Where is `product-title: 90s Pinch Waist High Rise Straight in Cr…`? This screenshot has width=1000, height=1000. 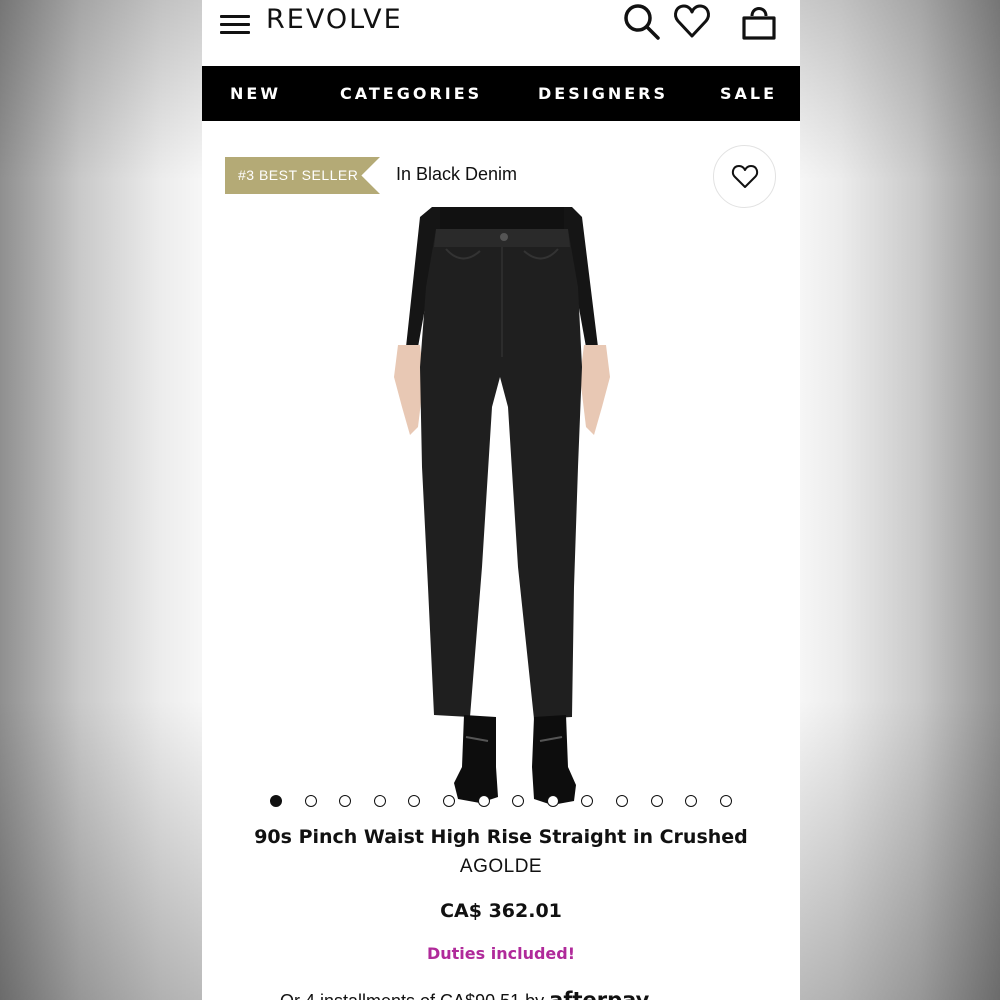
product-title: 90s Pinch Waist High Rise Straight in Cr… is located at coordinates (501, 837).